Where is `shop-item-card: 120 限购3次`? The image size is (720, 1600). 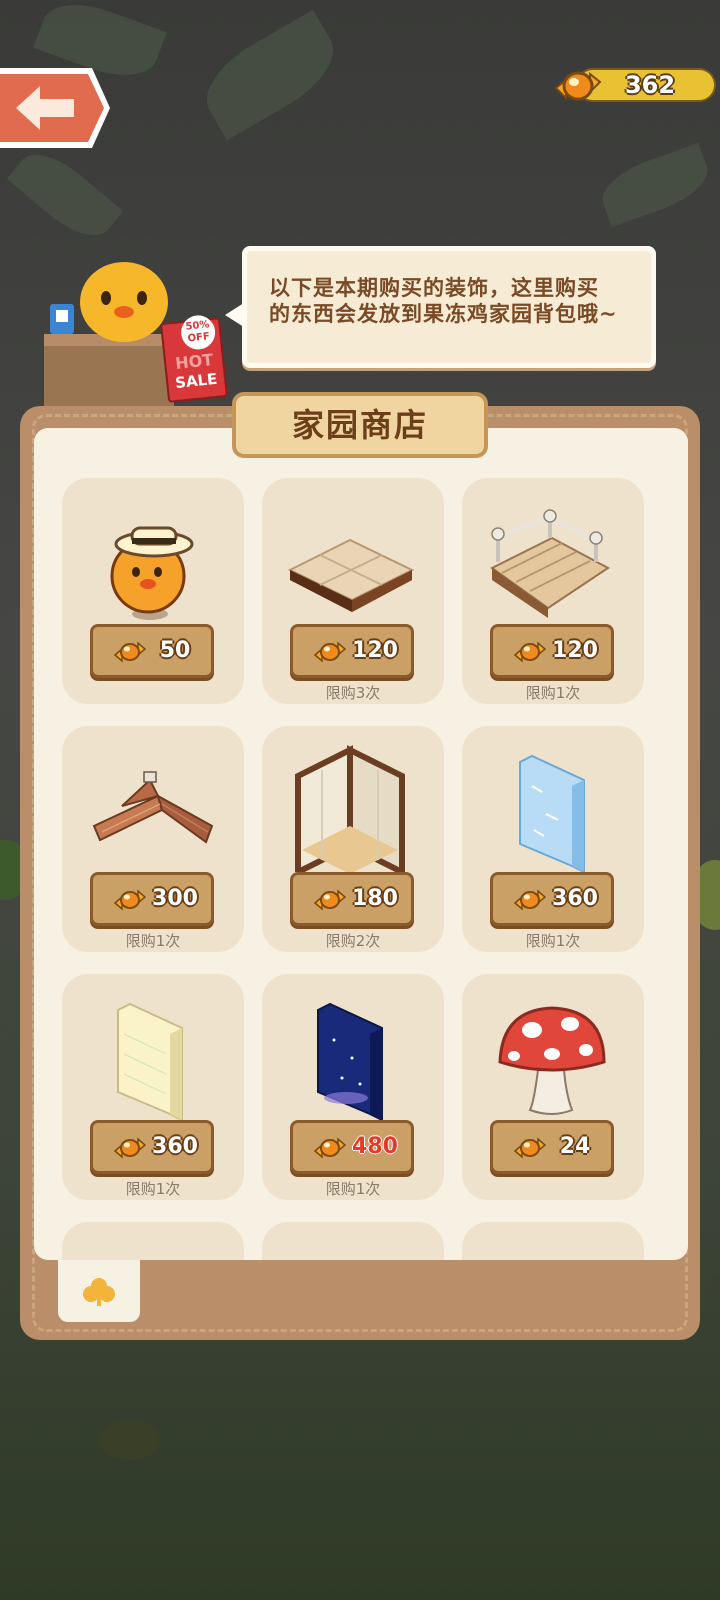
shop-item-card: 120 限购3次 is located at coordinates (353, 591).